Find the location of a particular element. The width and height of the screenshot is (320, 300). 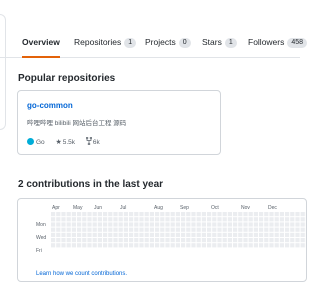

repo-name-link: go-common is located at coordinates (50, 105).